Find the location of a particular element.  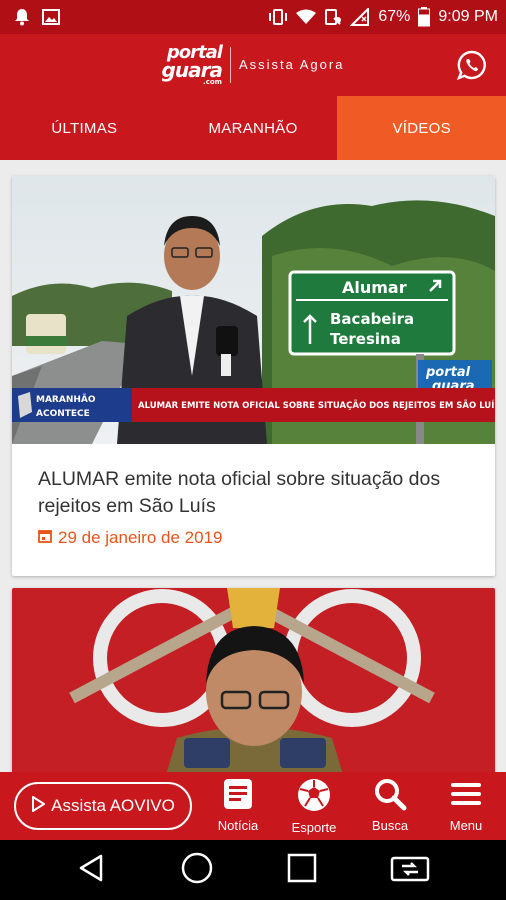

nav-busca-label: Busca is located at coordinates (390, 825).